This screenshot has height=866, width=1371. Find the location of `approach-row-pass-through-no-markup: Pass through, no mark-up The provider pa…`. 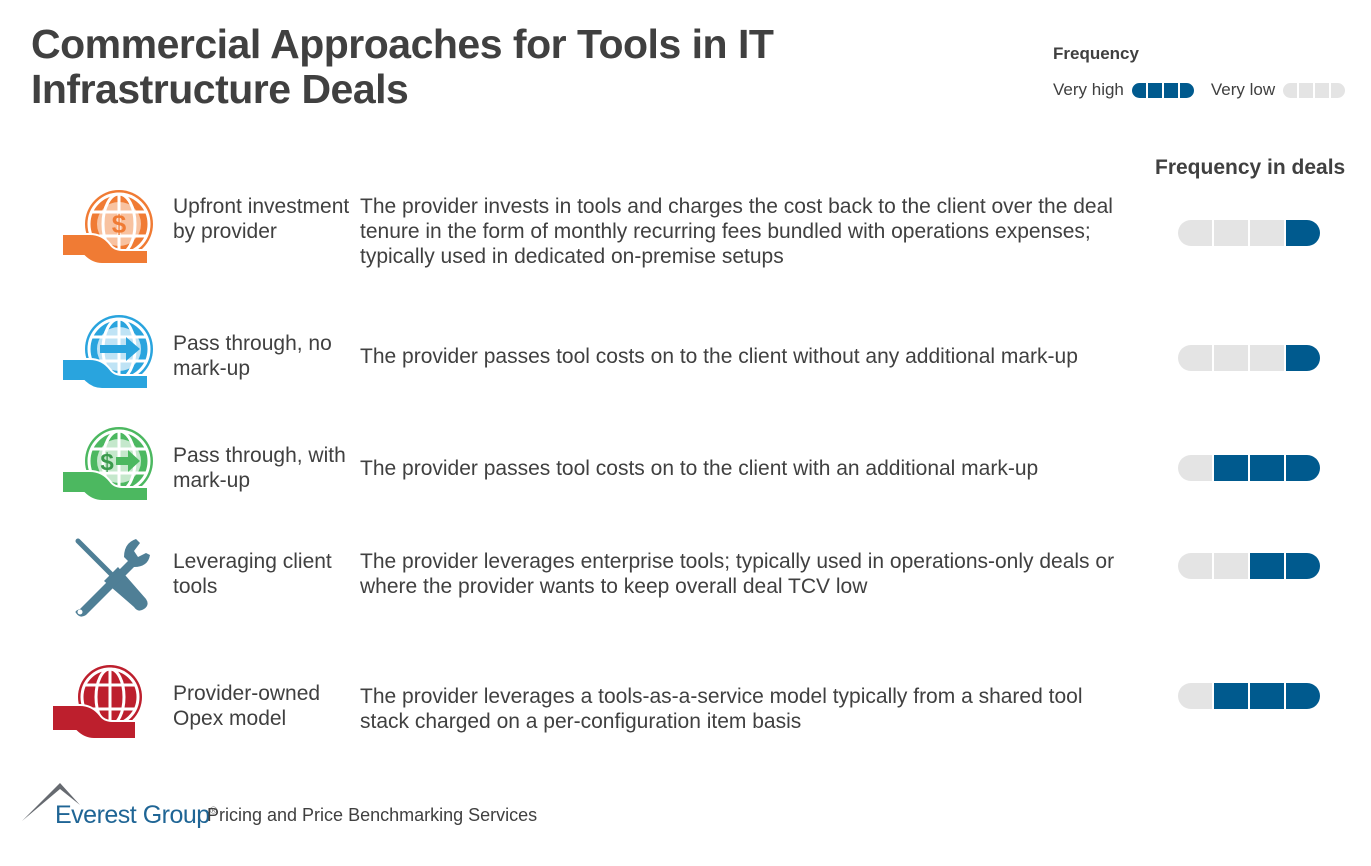

approach-row-pass-through-no-markup: Pass through, no mark-up The provider pa… is located at coordinates (685, 363).